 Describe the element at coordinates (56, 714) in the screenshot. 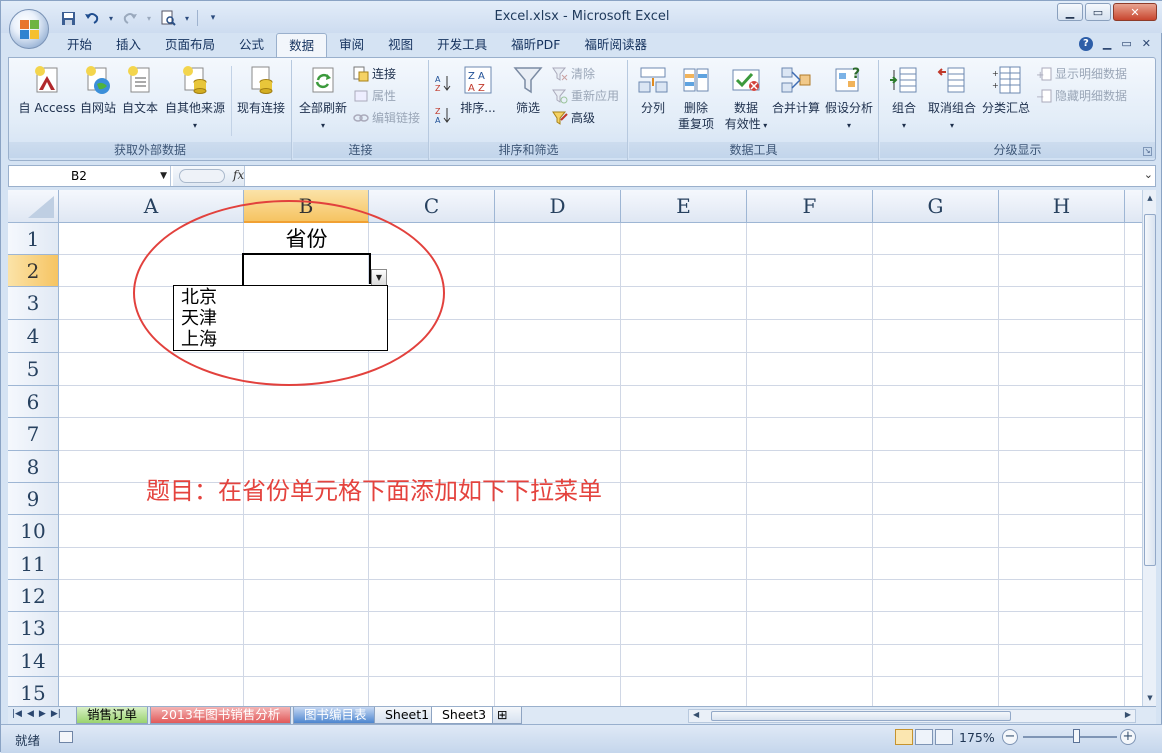

I see `last-sheet-icon: ▶|` at that location.